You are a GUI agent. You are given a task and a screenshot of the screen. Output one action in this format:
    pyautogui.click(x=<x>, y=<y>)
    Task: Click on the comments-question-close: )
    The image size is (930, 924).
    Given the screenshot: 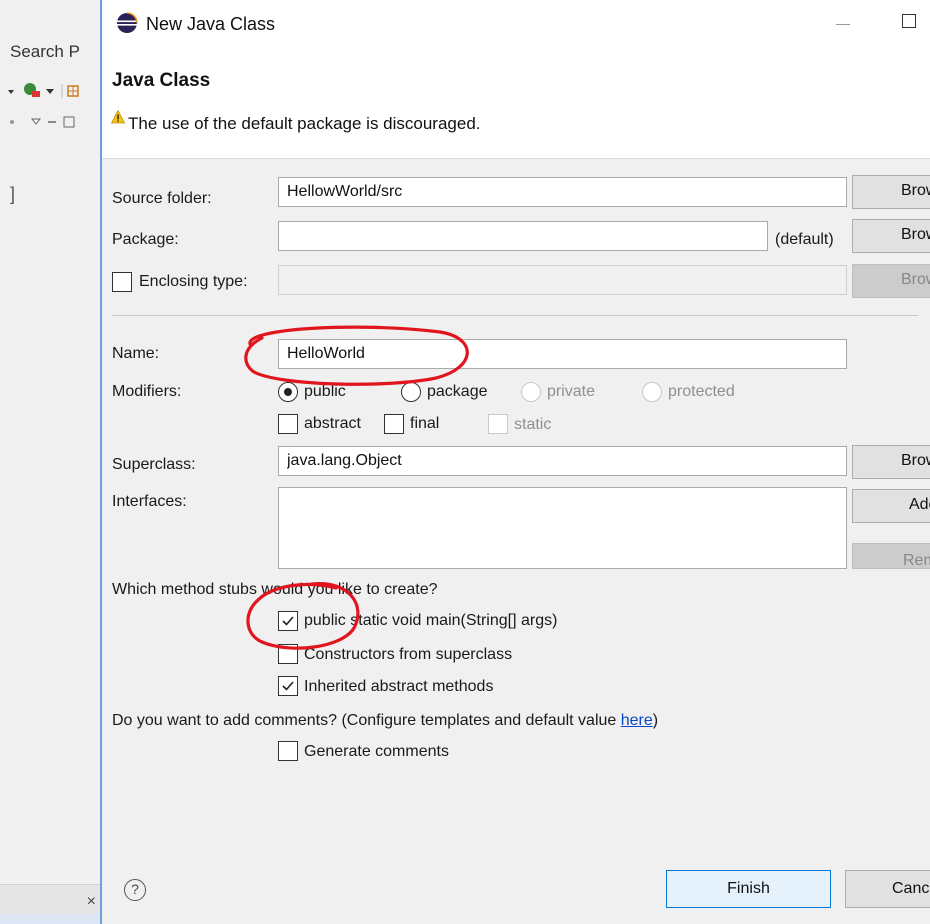 What is the action you would take?
    pyautogui.click(x=655, y=720)
    